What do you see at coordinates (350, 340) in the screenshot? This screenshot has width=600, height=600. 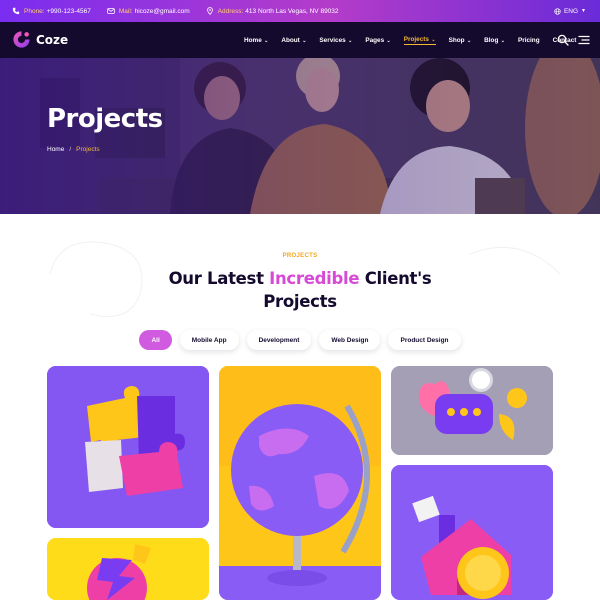 I see `filter-web-design: Web Design` at bounding box center [350, 340].